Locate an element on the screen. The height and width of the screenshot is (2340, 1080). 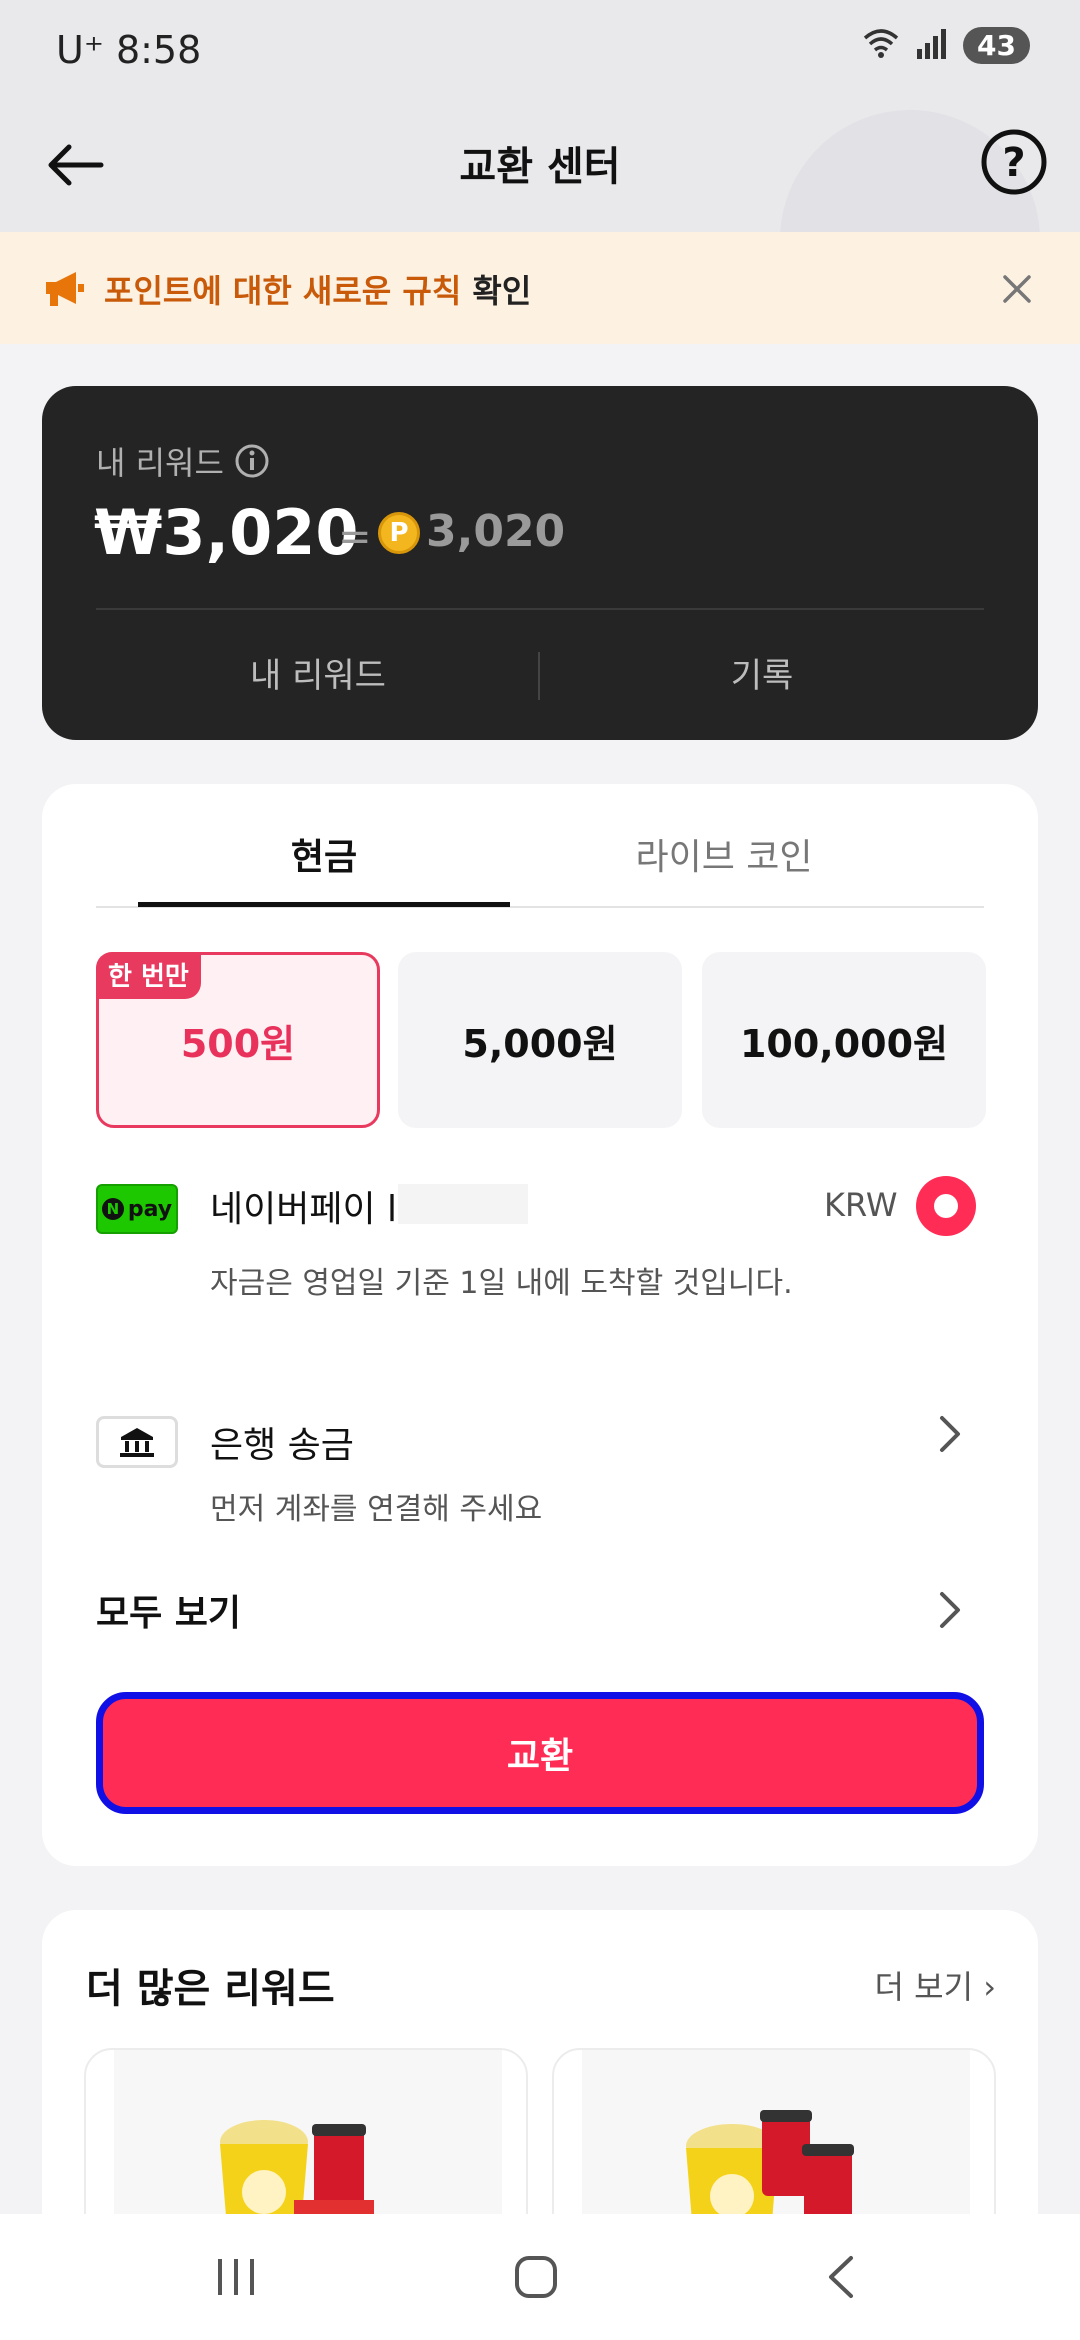
status-icons: 43 is located at coordinates (945, 45).